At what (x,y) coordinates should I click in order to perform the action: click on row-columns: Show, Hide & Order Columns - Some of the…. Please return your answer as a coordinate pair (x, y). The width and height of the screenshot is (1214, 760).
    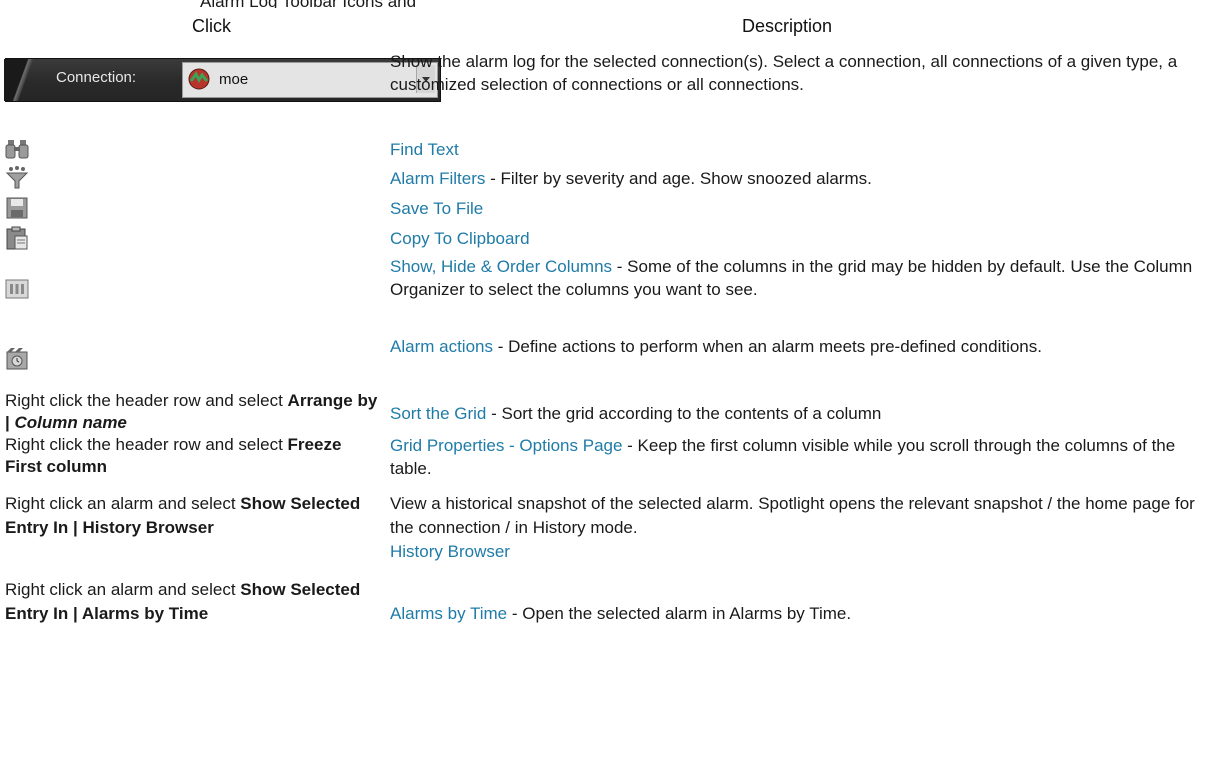
    Looking at the image, I should click on (607, 290).